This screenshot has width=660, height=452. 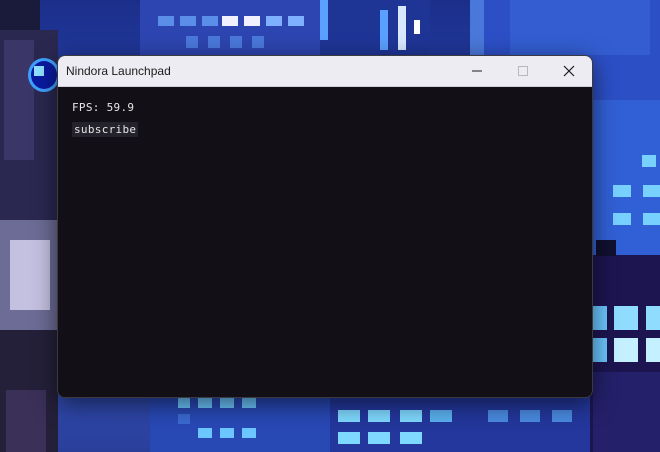 I want to click on maximize-icon, so click(x=523, y=71).